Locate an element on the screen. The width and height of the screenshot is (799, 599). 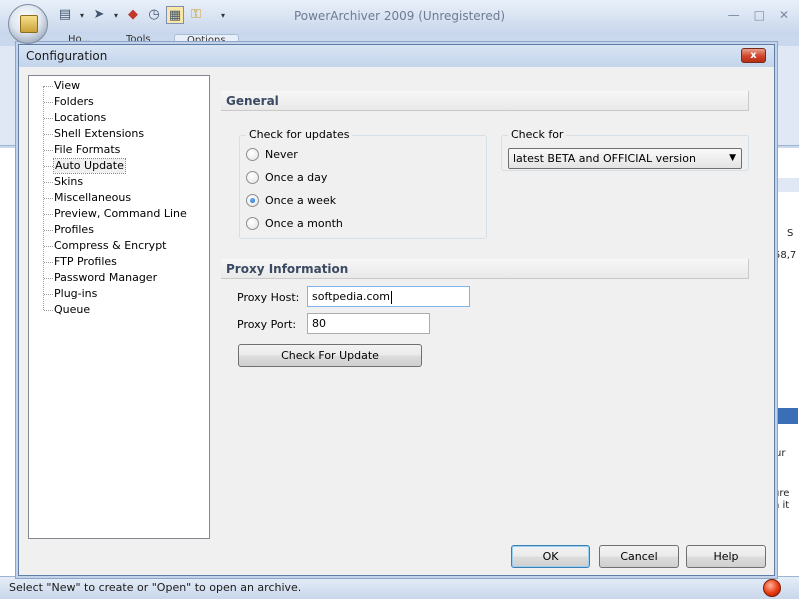
right-panel-text: ur is located at coordinates (780, 453).